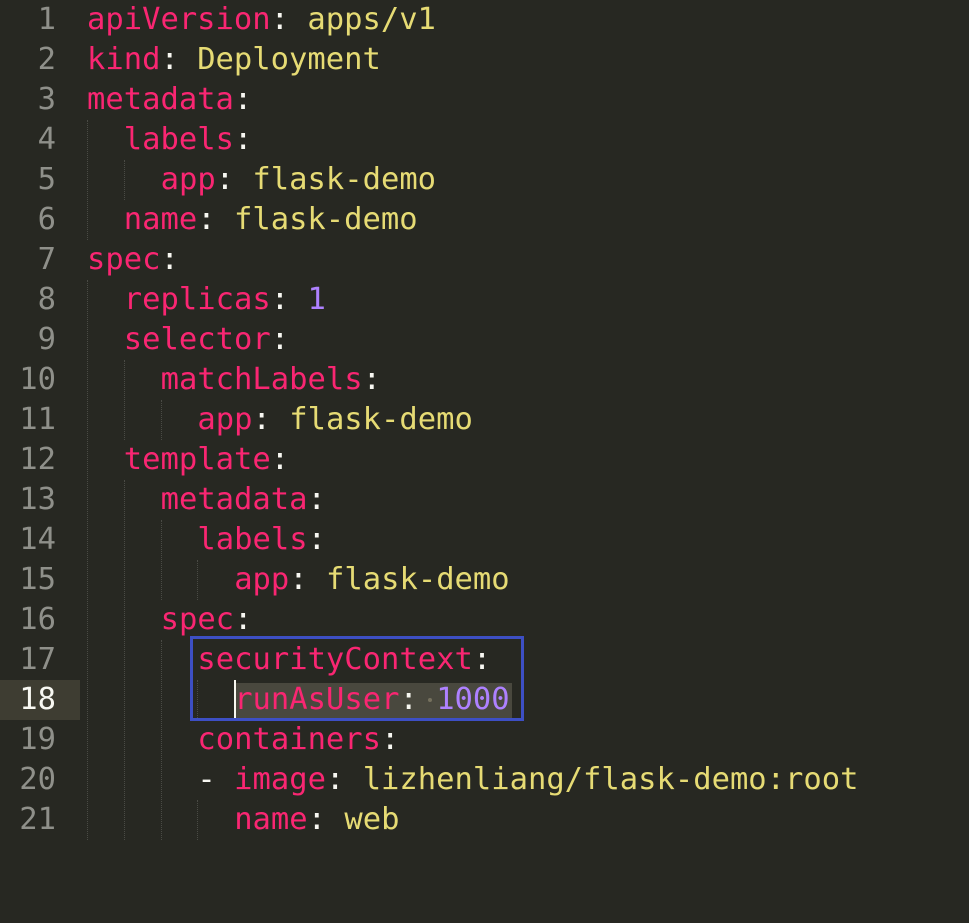  I want to click on line-number: 3, so click(46, 99).